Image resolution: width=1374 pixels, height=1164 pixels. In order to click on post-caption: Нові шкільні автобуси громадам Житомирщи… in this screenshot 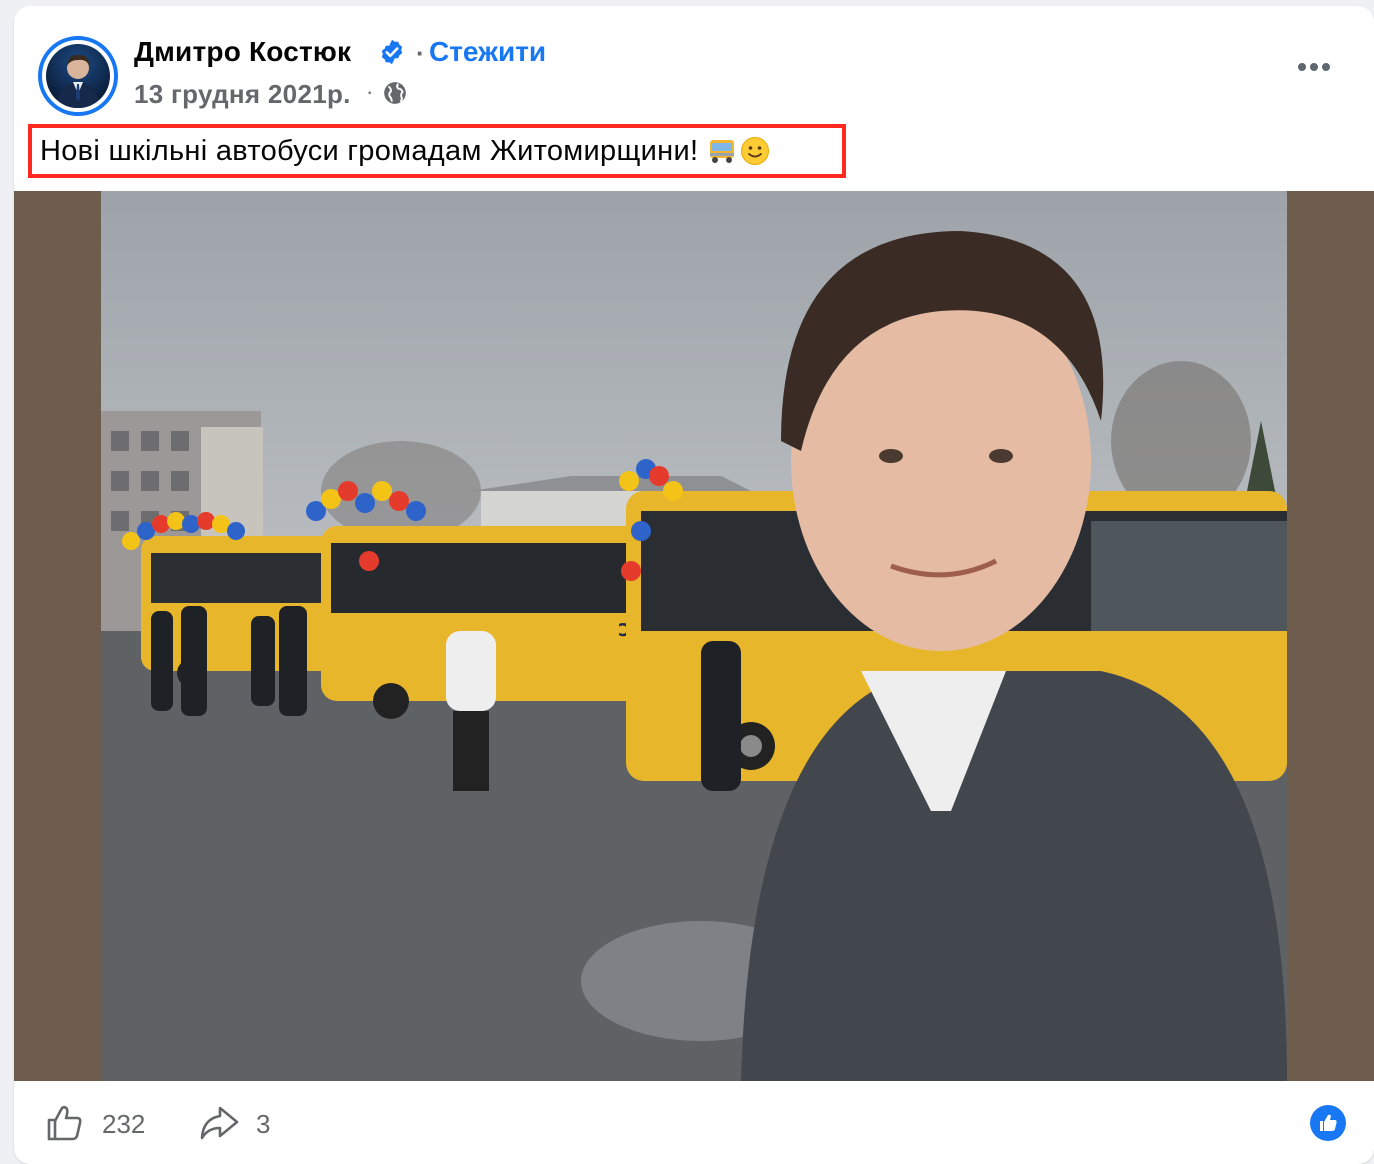, I will do `click(369, 150)`.